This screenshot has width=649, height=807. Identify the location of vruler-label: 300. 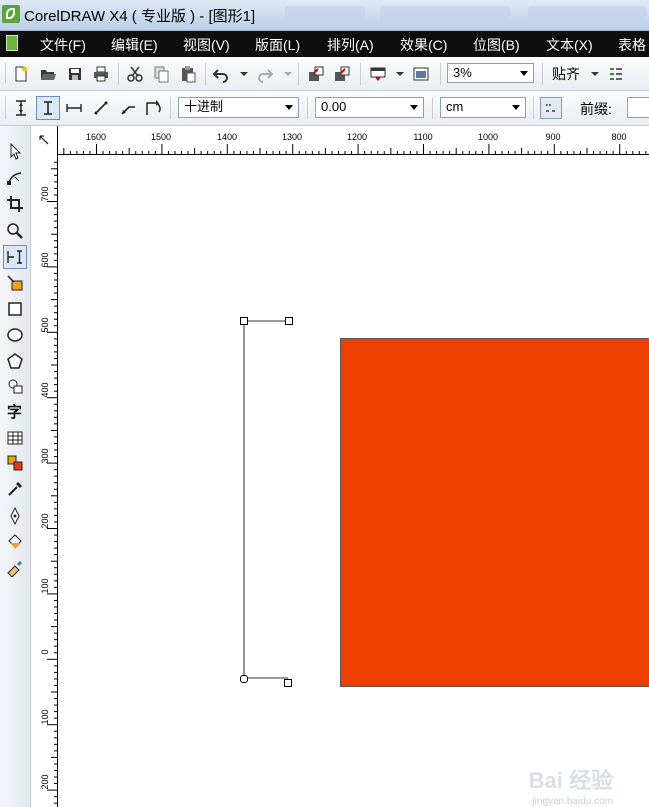
(45, 456).